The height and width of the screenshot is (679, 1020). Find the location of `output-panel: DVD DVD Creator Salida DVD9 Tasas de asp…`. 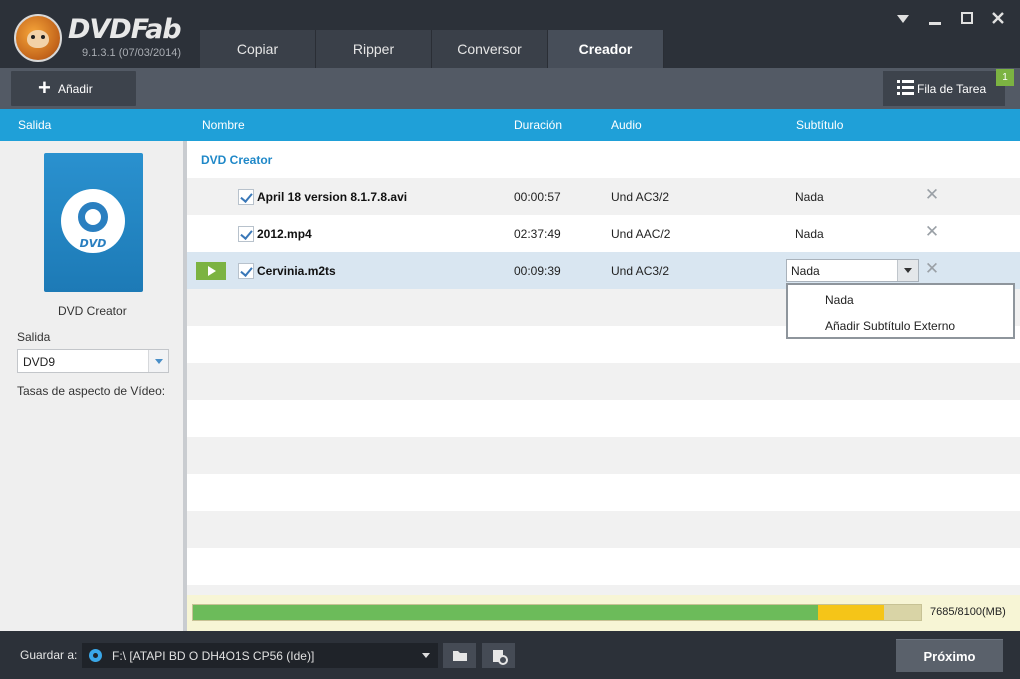

output-panel: DVD DVD Creator Salida DVD9 Tasas de asp… is located at coordinates (91, 386).